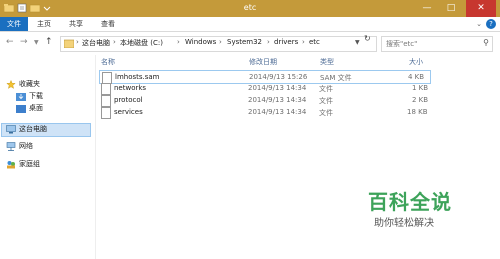 Image resolution: width=500 pixels, height=259 pixels. What do you see at coordinates (420, 100) in the screenshot?
I see `file-size: 2 KB` at bounding box center [420, 100].